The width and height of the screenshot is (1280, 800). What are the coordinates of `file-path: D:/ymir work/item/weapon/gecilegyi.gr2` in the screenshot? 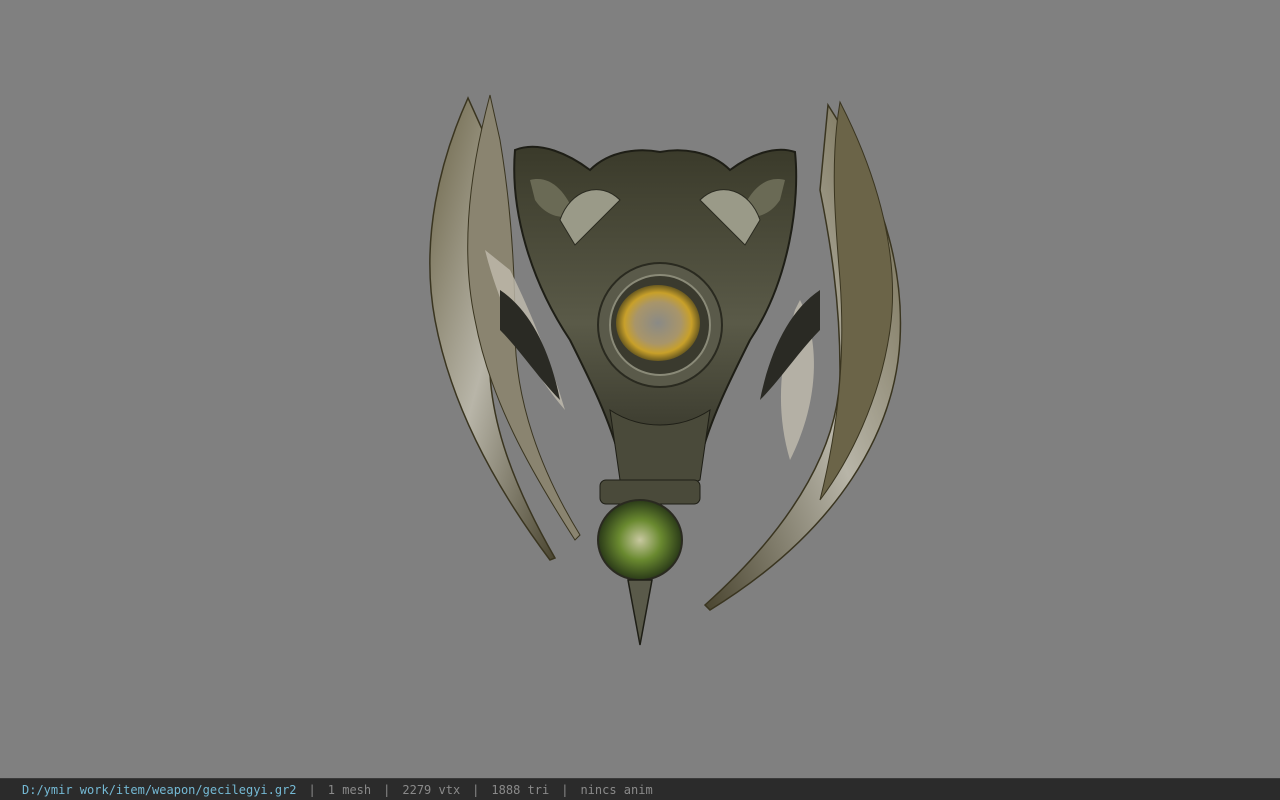 It's located at (159, 789).